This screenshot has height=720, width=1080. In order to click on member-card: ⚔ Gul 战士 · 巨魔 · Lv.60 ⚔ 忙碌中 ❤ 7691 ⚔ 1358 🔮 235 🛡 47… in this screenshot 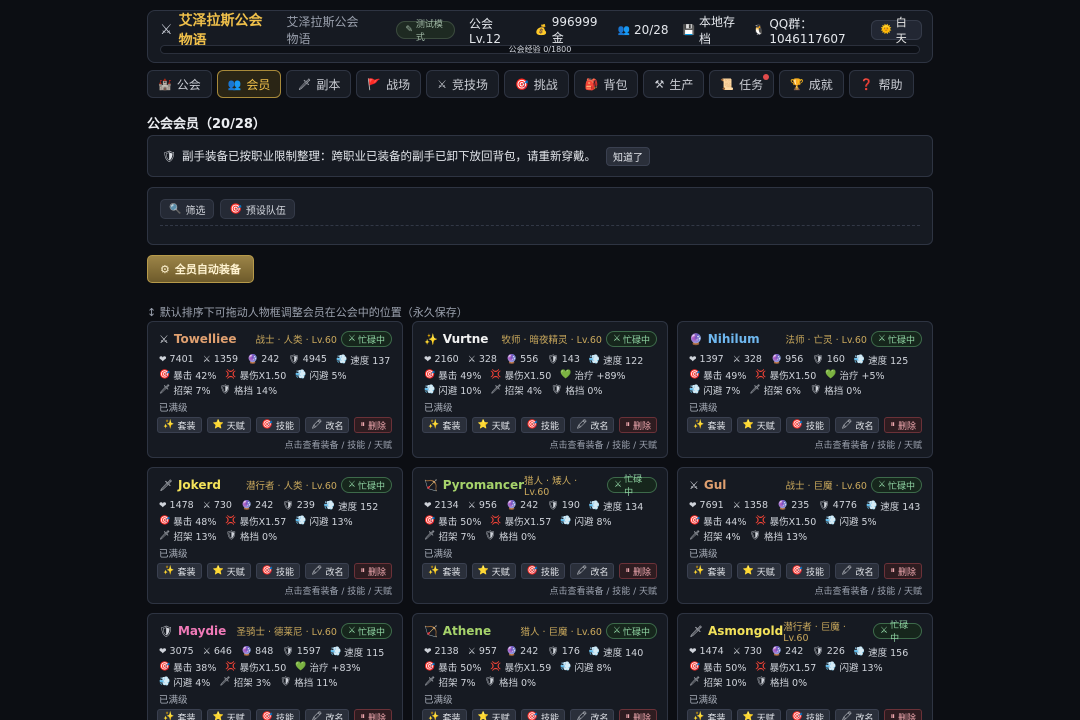, I will do `click(805, 535)`.